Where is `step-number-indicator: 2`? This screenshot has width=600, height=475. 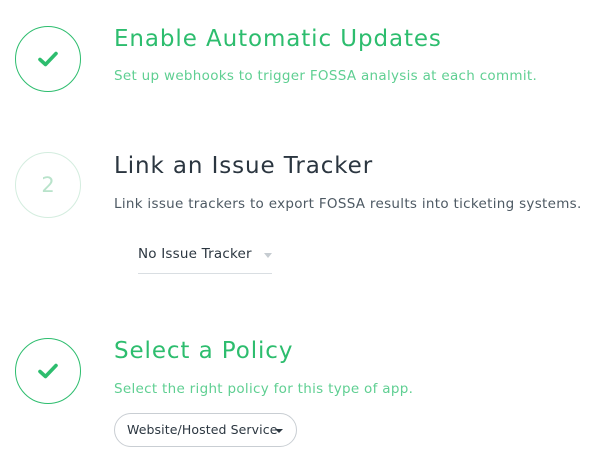 step-number-indicator: 2 is located at coordinates (48, 185).